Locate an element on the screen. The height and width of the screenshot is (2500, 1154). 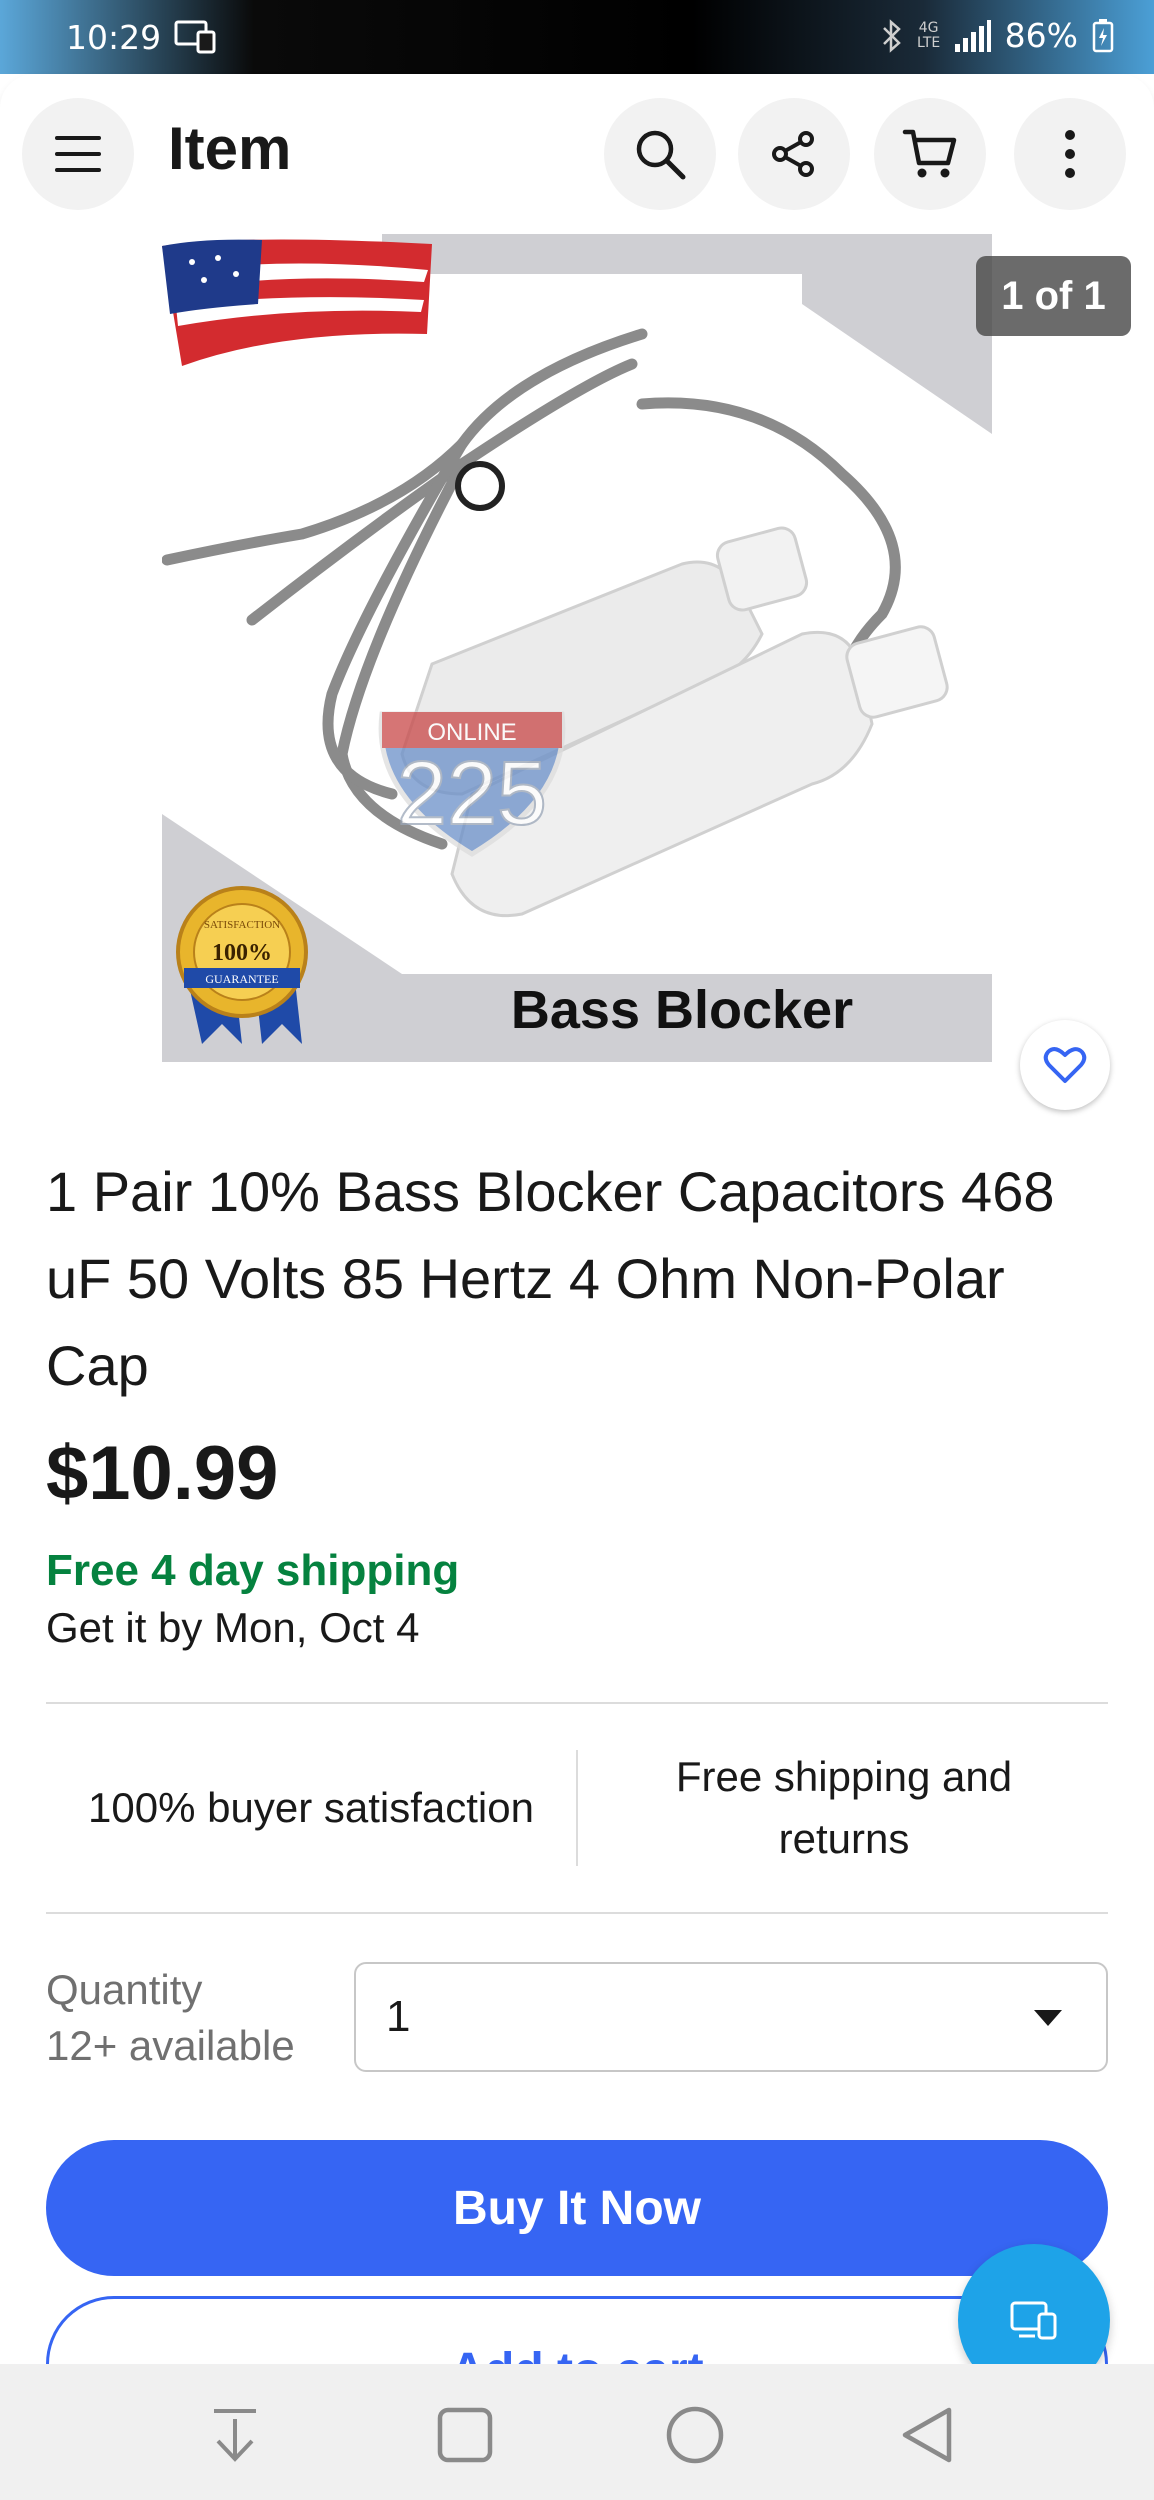
chevron-down-icon is located at coordinates (1048, 2018).